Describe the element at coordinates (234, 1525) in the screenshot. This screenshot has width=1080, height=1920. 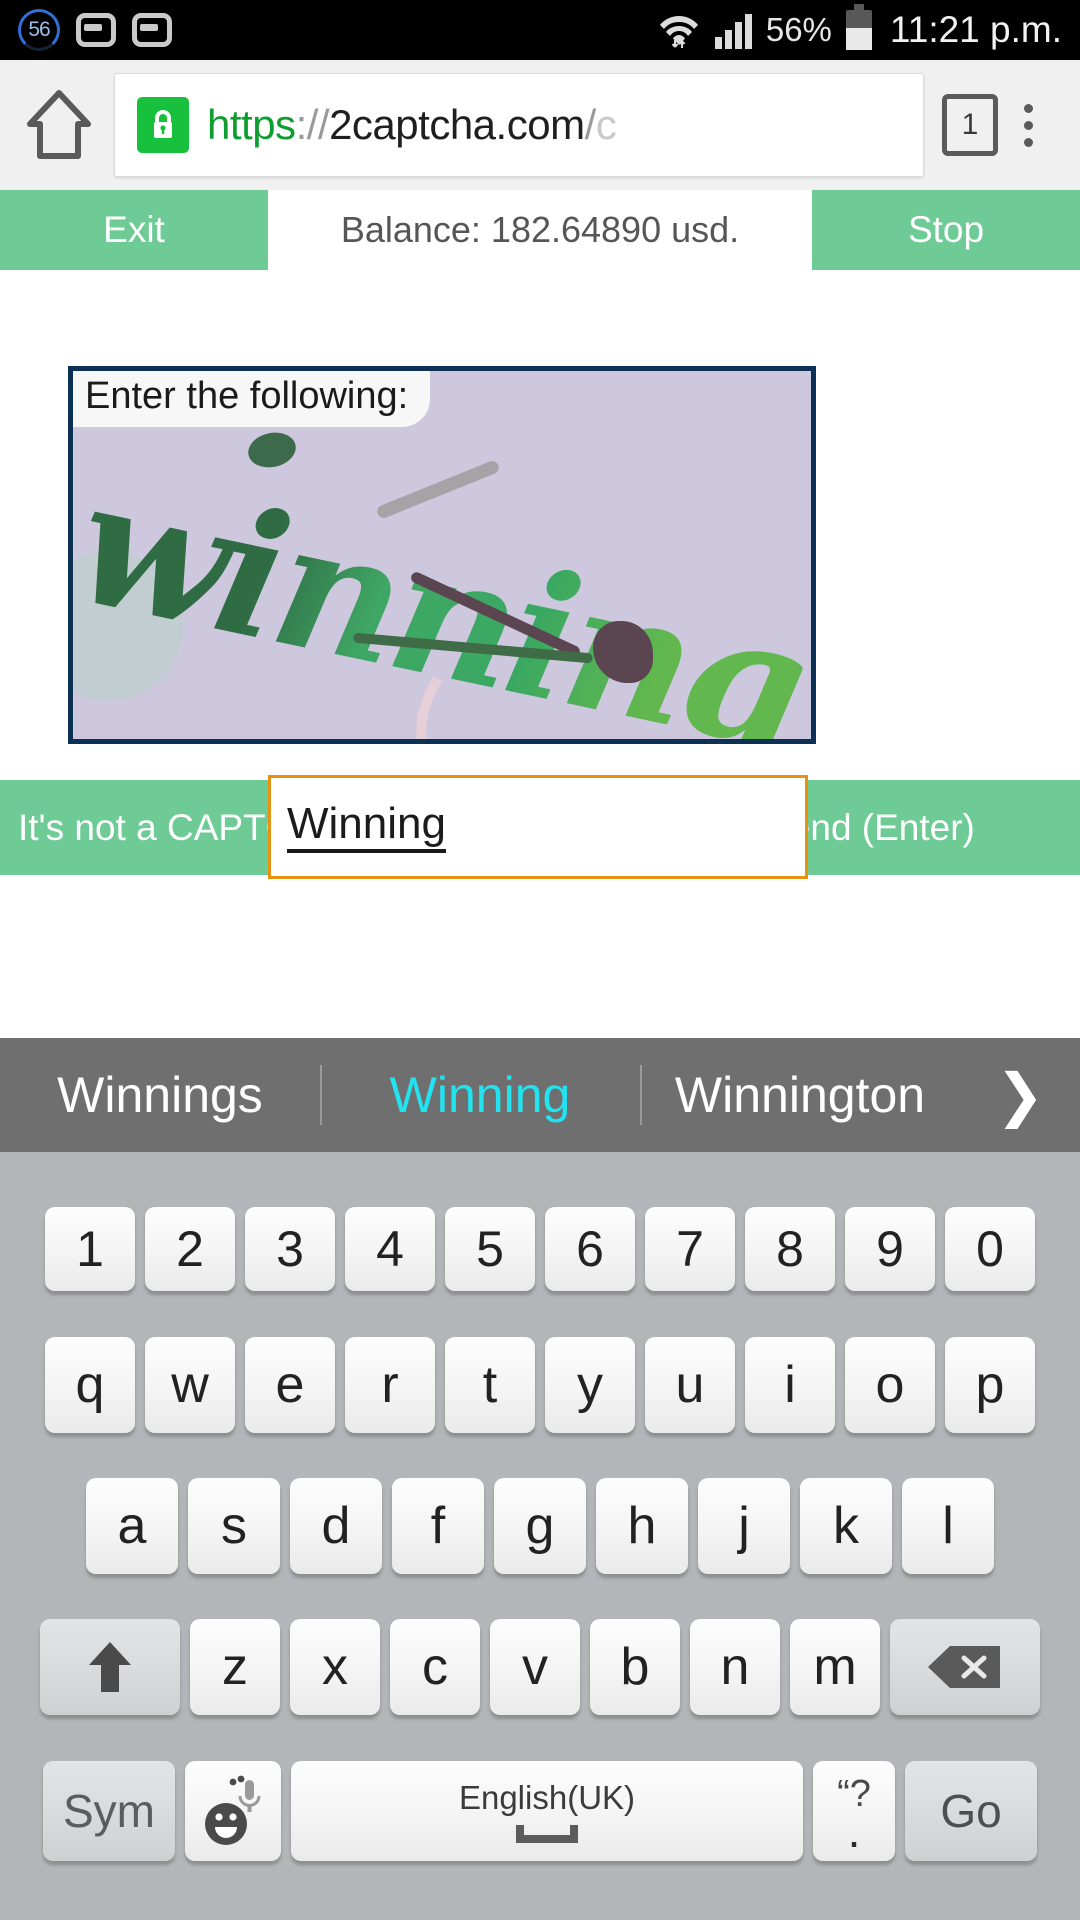
I see `key-s: s` at that location.